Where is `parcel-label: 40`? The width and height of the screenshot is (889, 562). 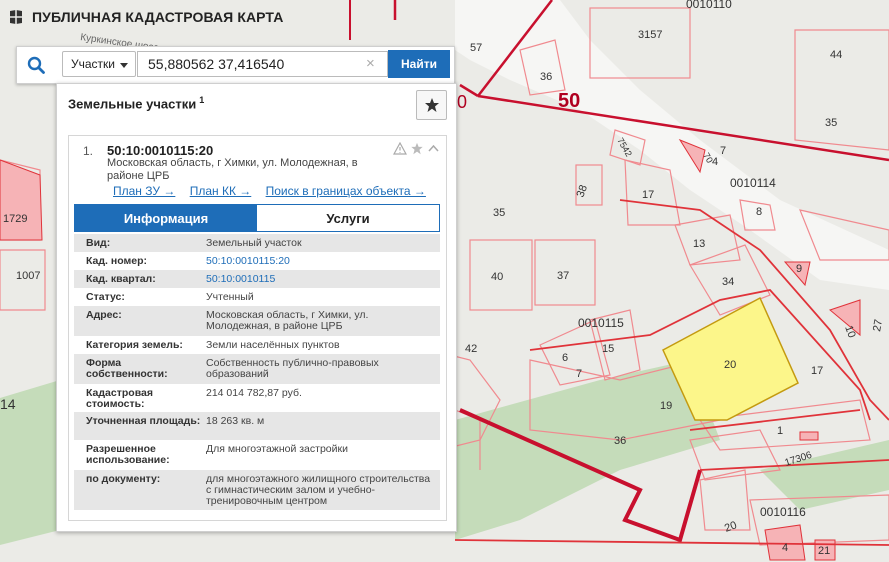 parcel-label: 40 is located at coordinates (497, 277).